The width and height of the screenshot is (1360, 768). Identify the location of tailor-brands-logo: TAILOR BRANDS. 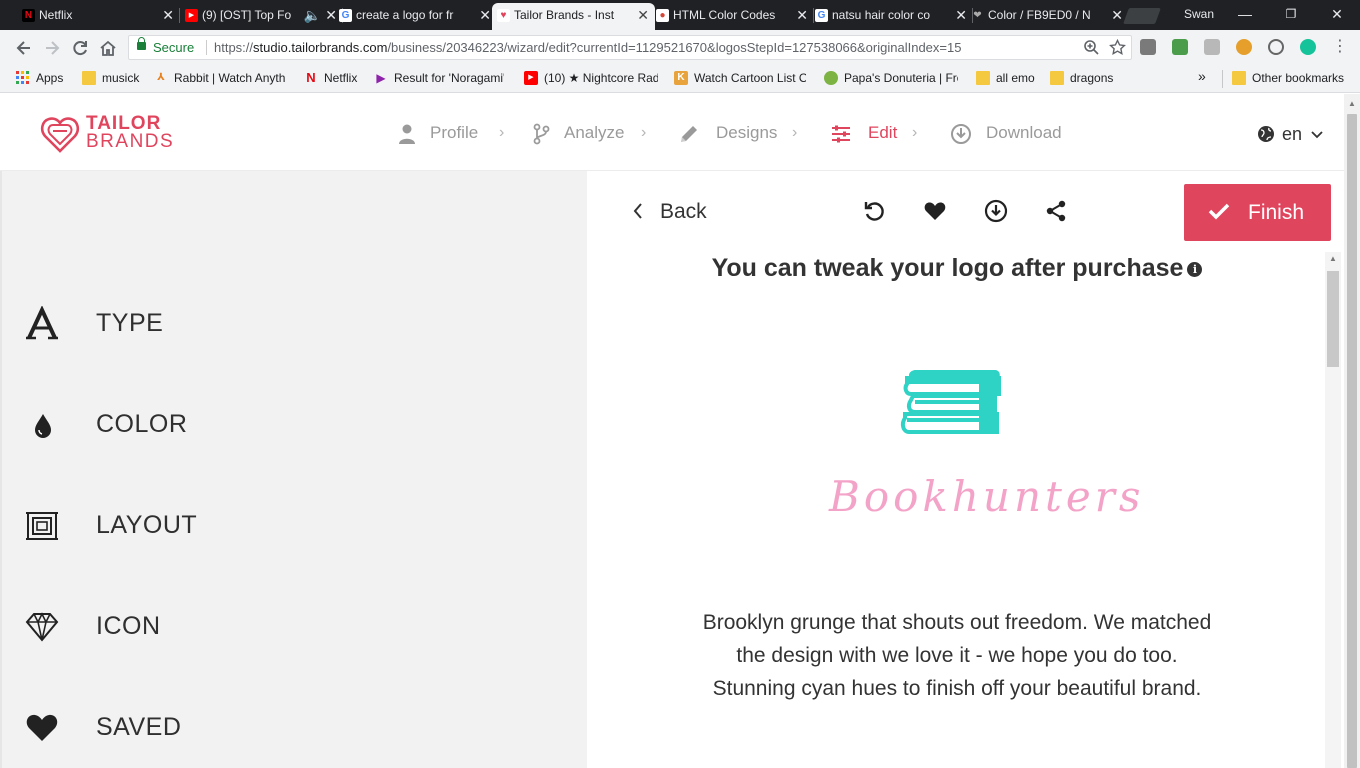
(106, 134).